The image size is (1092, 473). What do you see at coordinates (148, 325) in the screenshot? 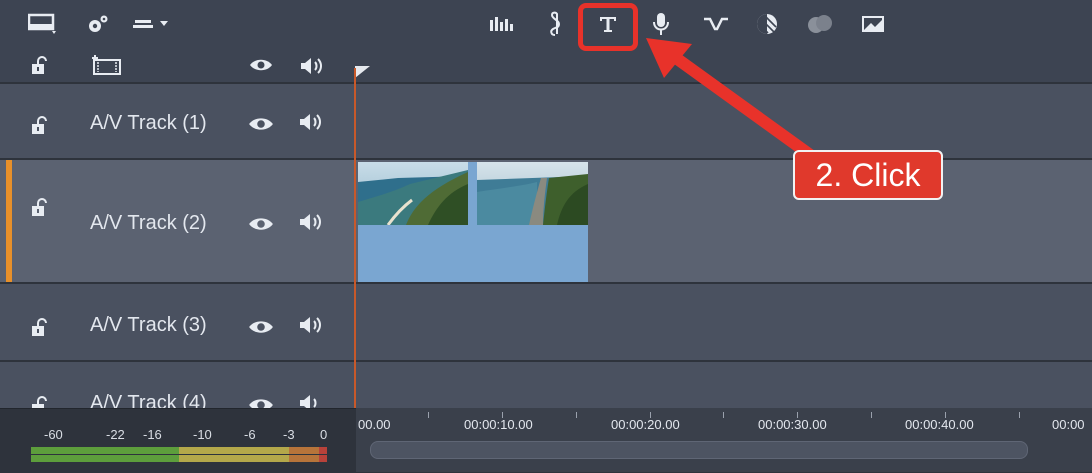
I see `track-name: A/V Track (3)` at bounding box center [148, 325].